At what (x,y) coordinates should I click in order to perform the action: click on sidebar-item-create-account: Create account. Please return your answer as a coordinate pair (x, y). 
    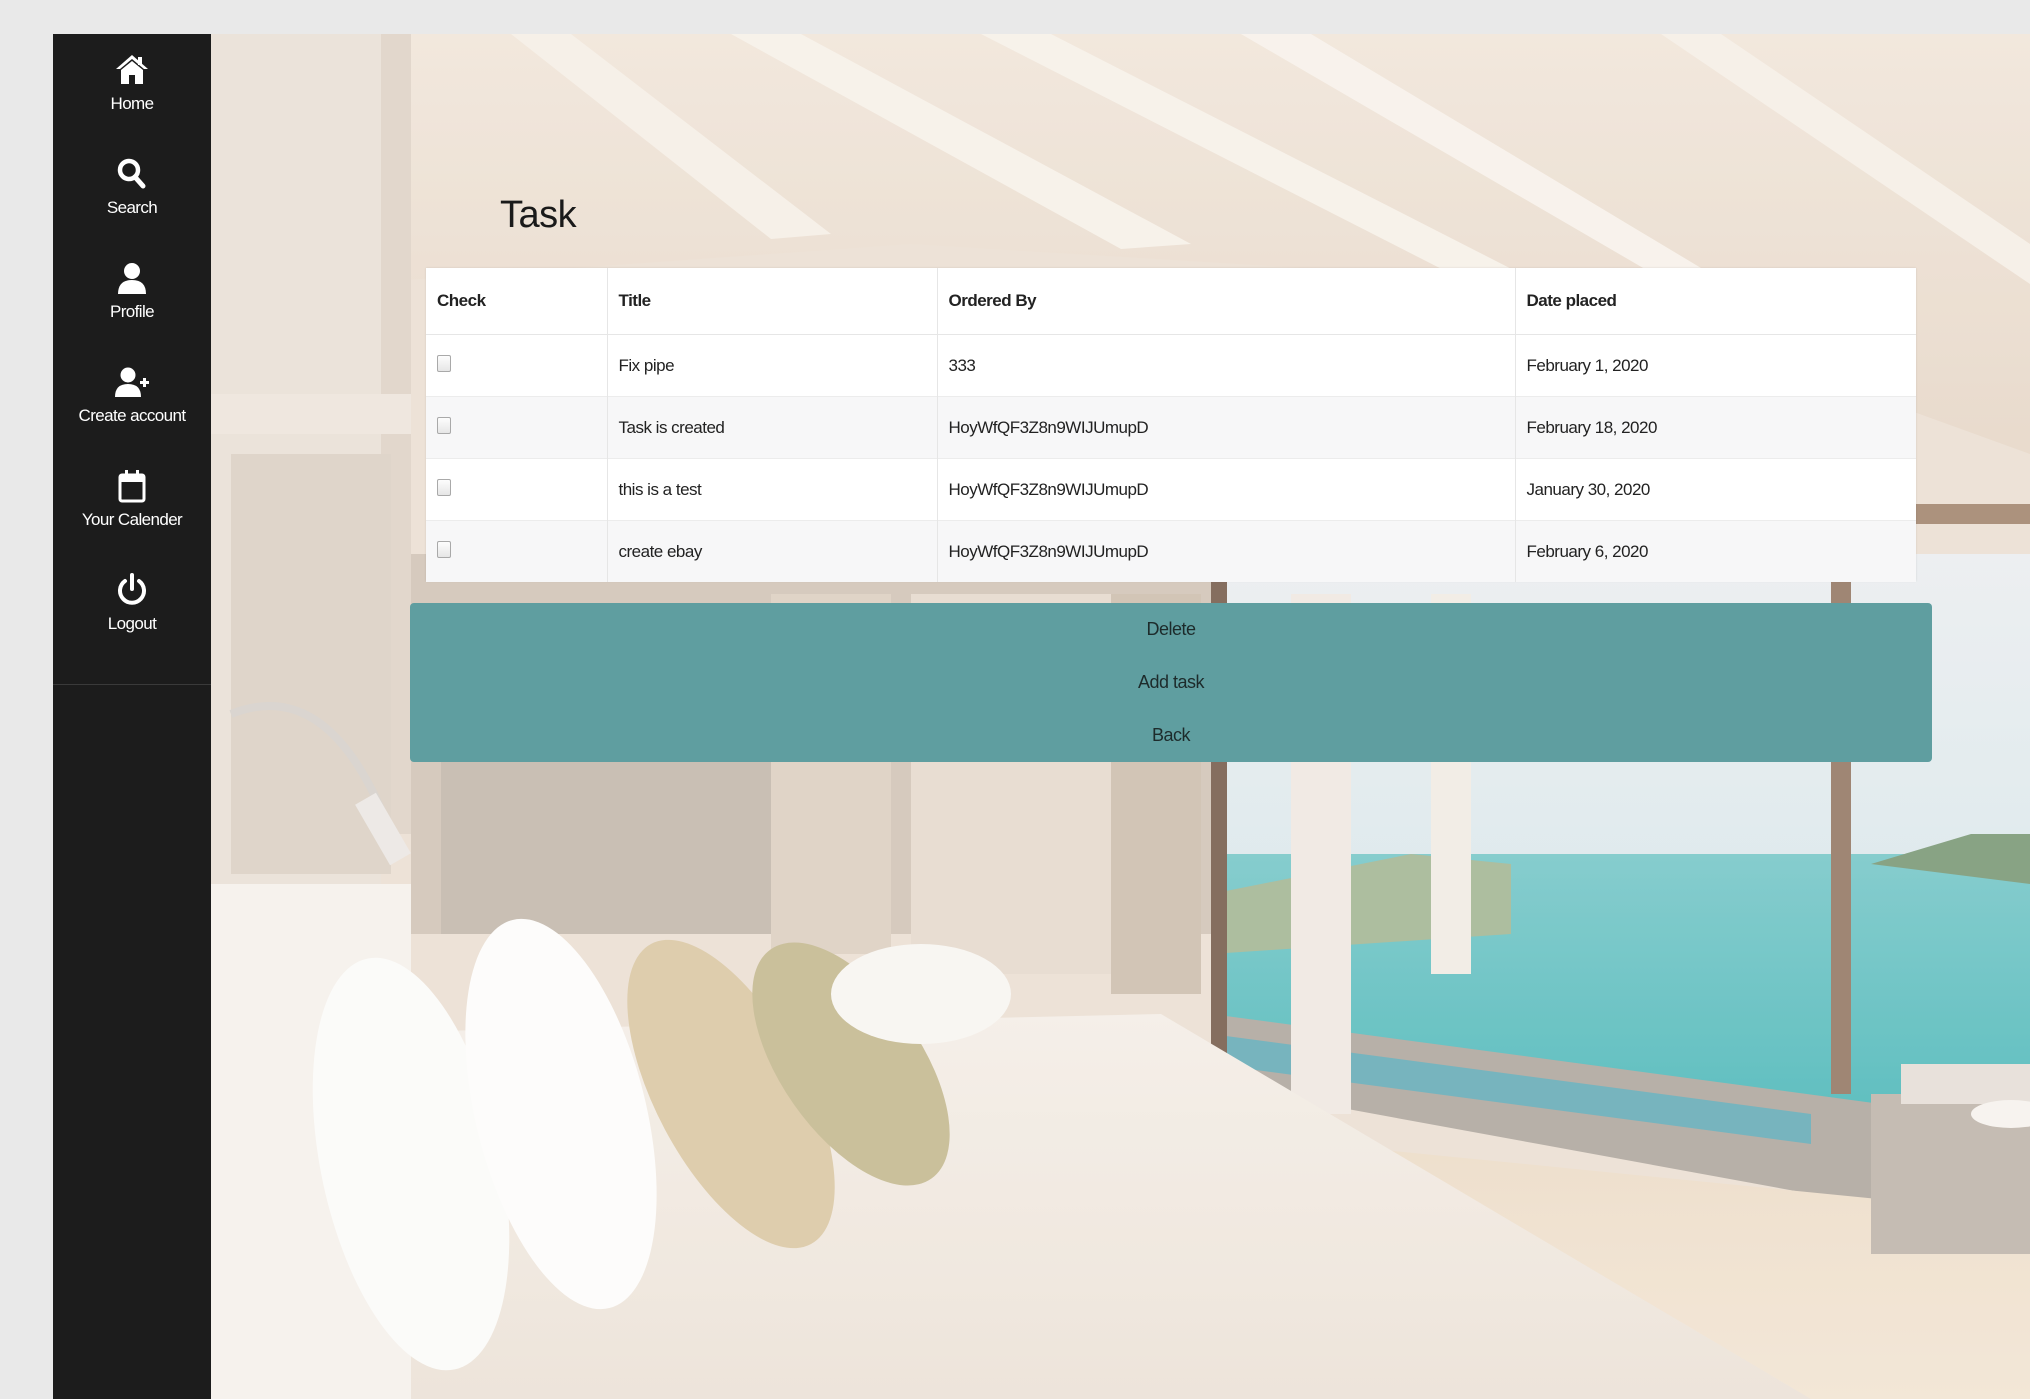
    Looking at the image, I should click on (132, 414).